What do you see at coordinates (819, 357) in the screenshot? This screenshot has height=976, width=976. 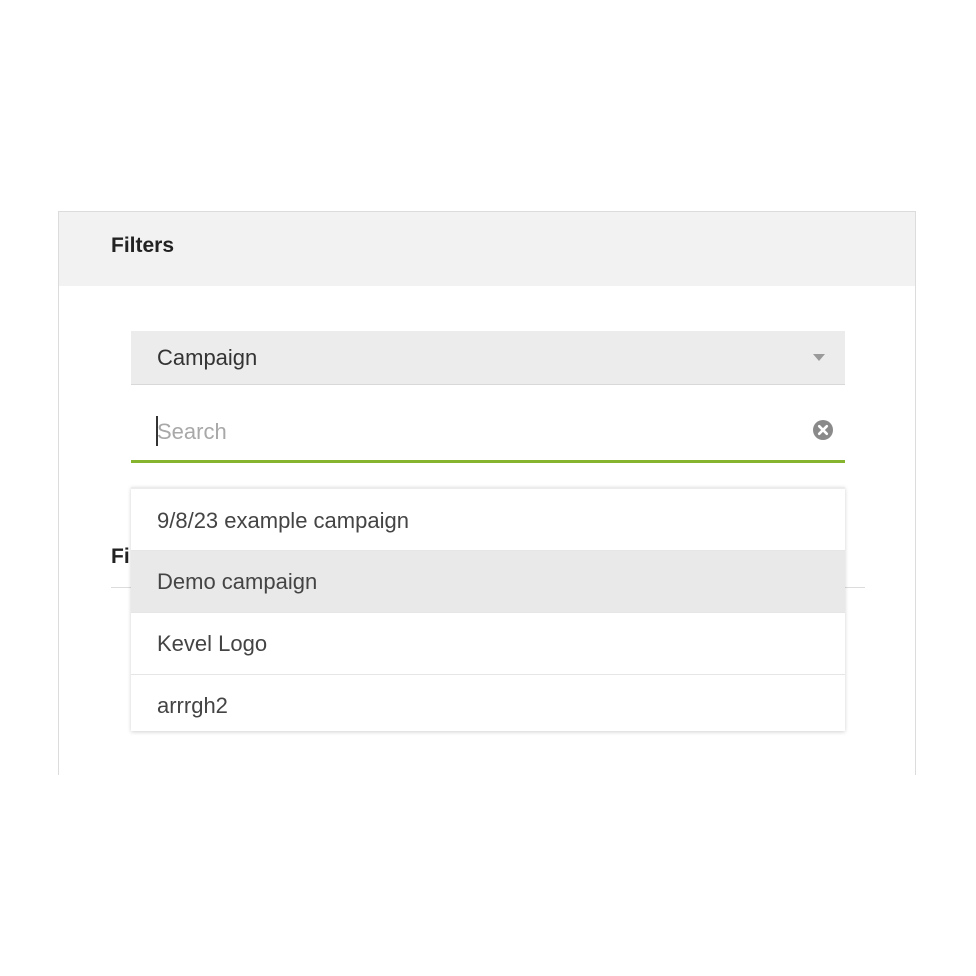 I see `chevron-down-icon` at bounding box center [819, 357].